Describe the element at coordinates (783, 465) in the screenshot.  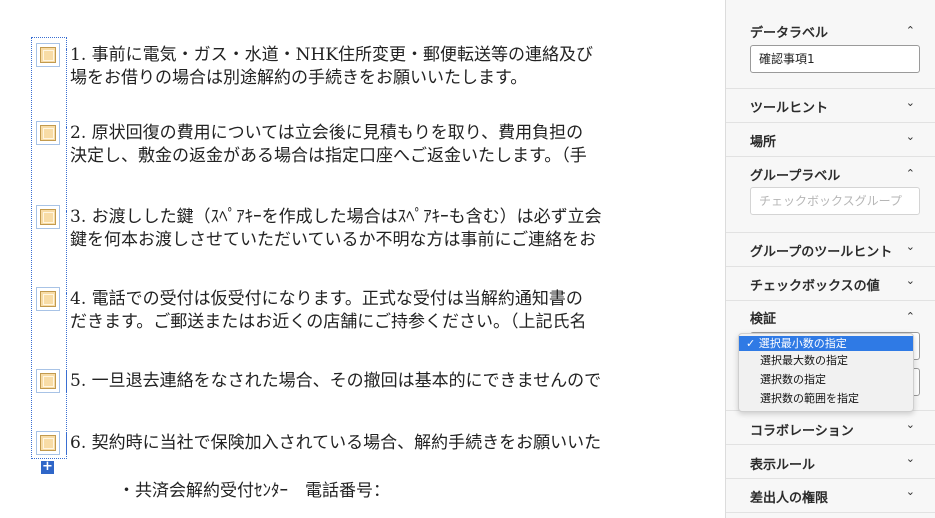
I see `display-rules-title: 表示ルール` at that location.